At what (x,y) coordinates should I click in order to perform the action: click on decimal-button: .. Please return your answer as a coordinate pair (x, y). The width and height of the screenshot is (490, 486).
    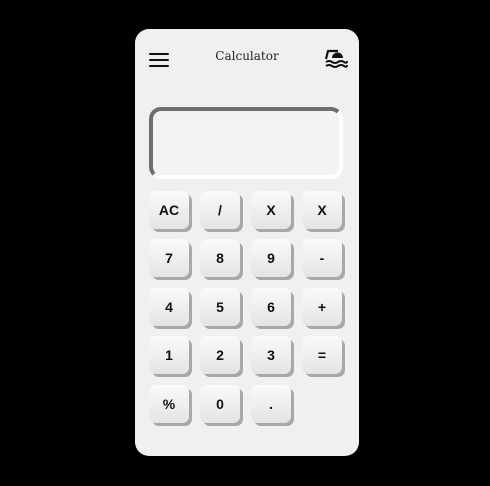
    Looking at the image, I should click on (271, 404).